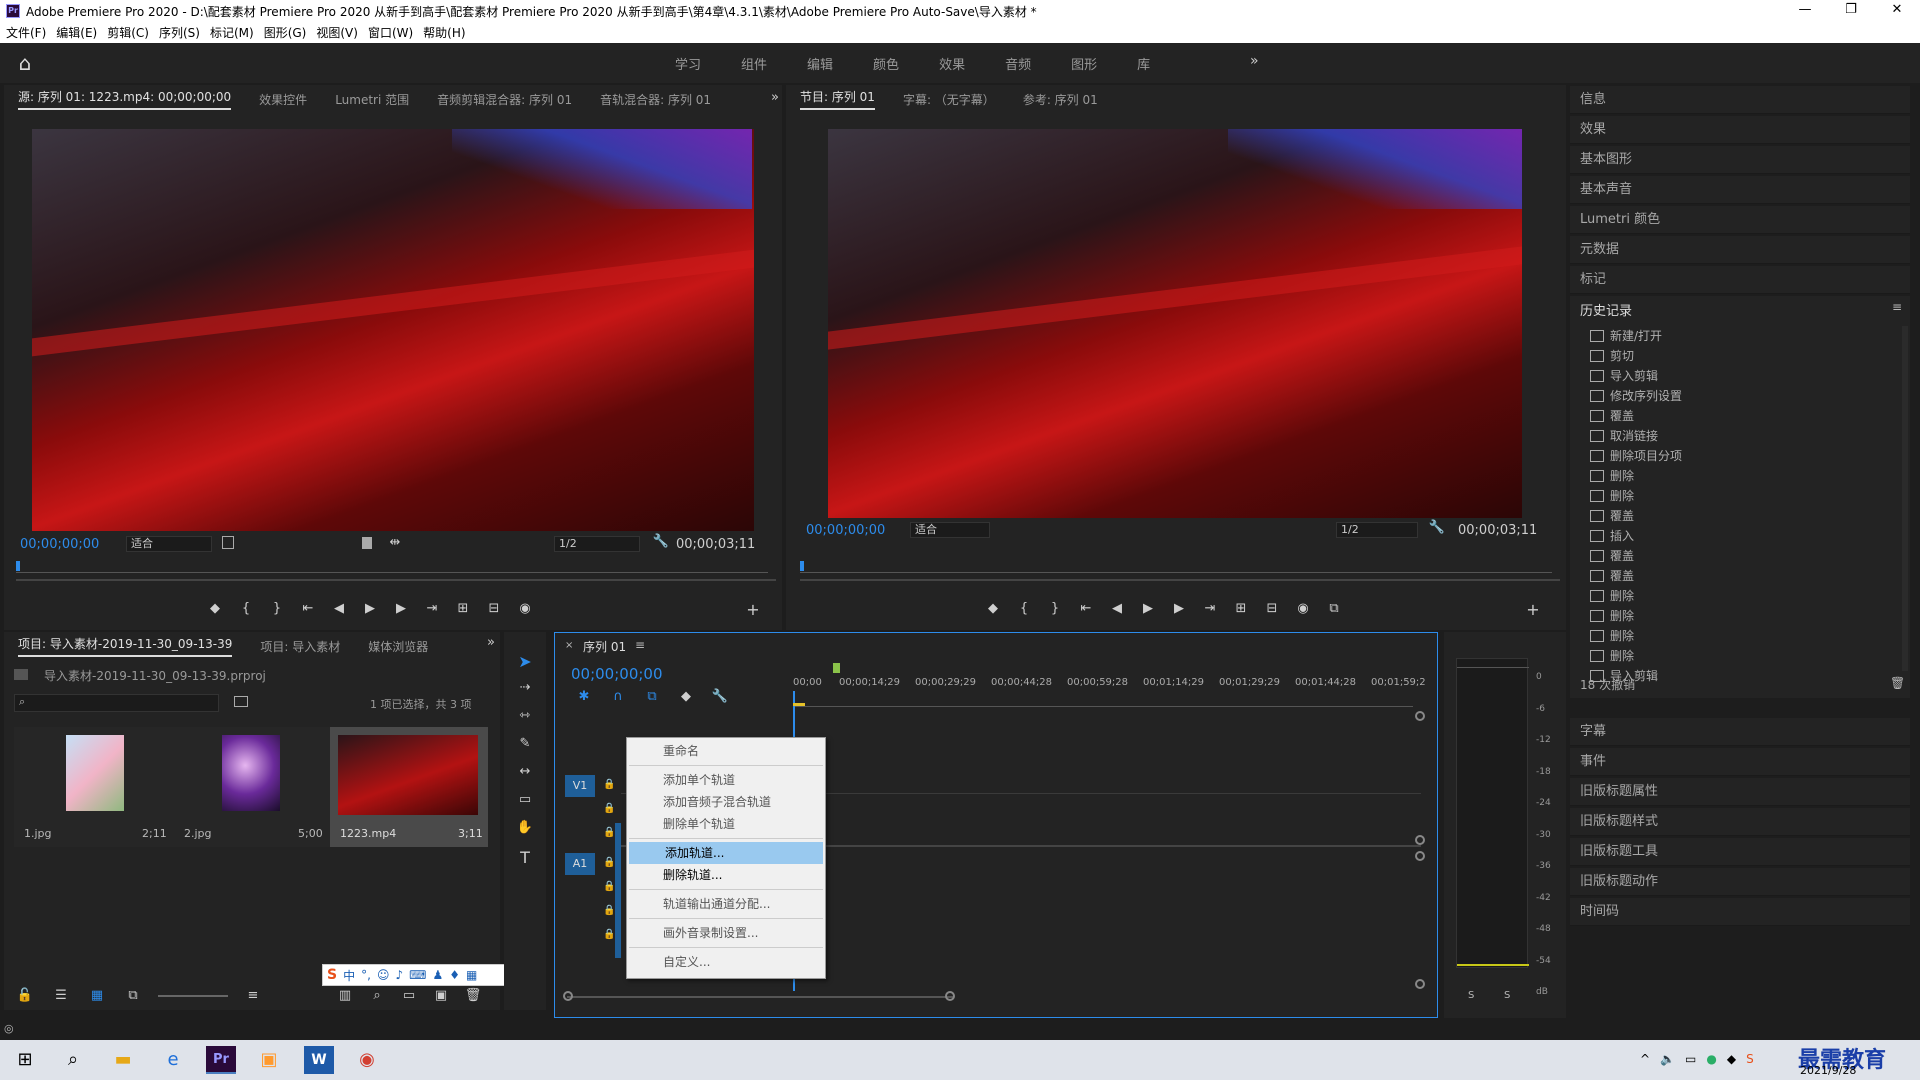  I want to click on workspace-tab-editing: 编辑, so click(820, 63).